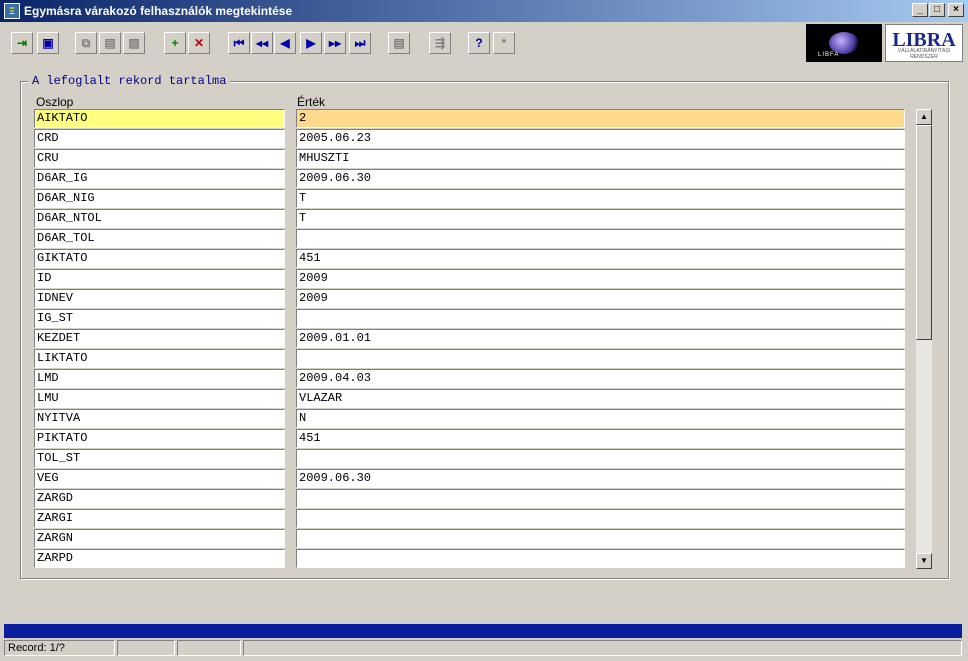 The width and height of the screenshot is (968, 661). I want to click on scroll-up-icon: ▲, so click(924, 117).